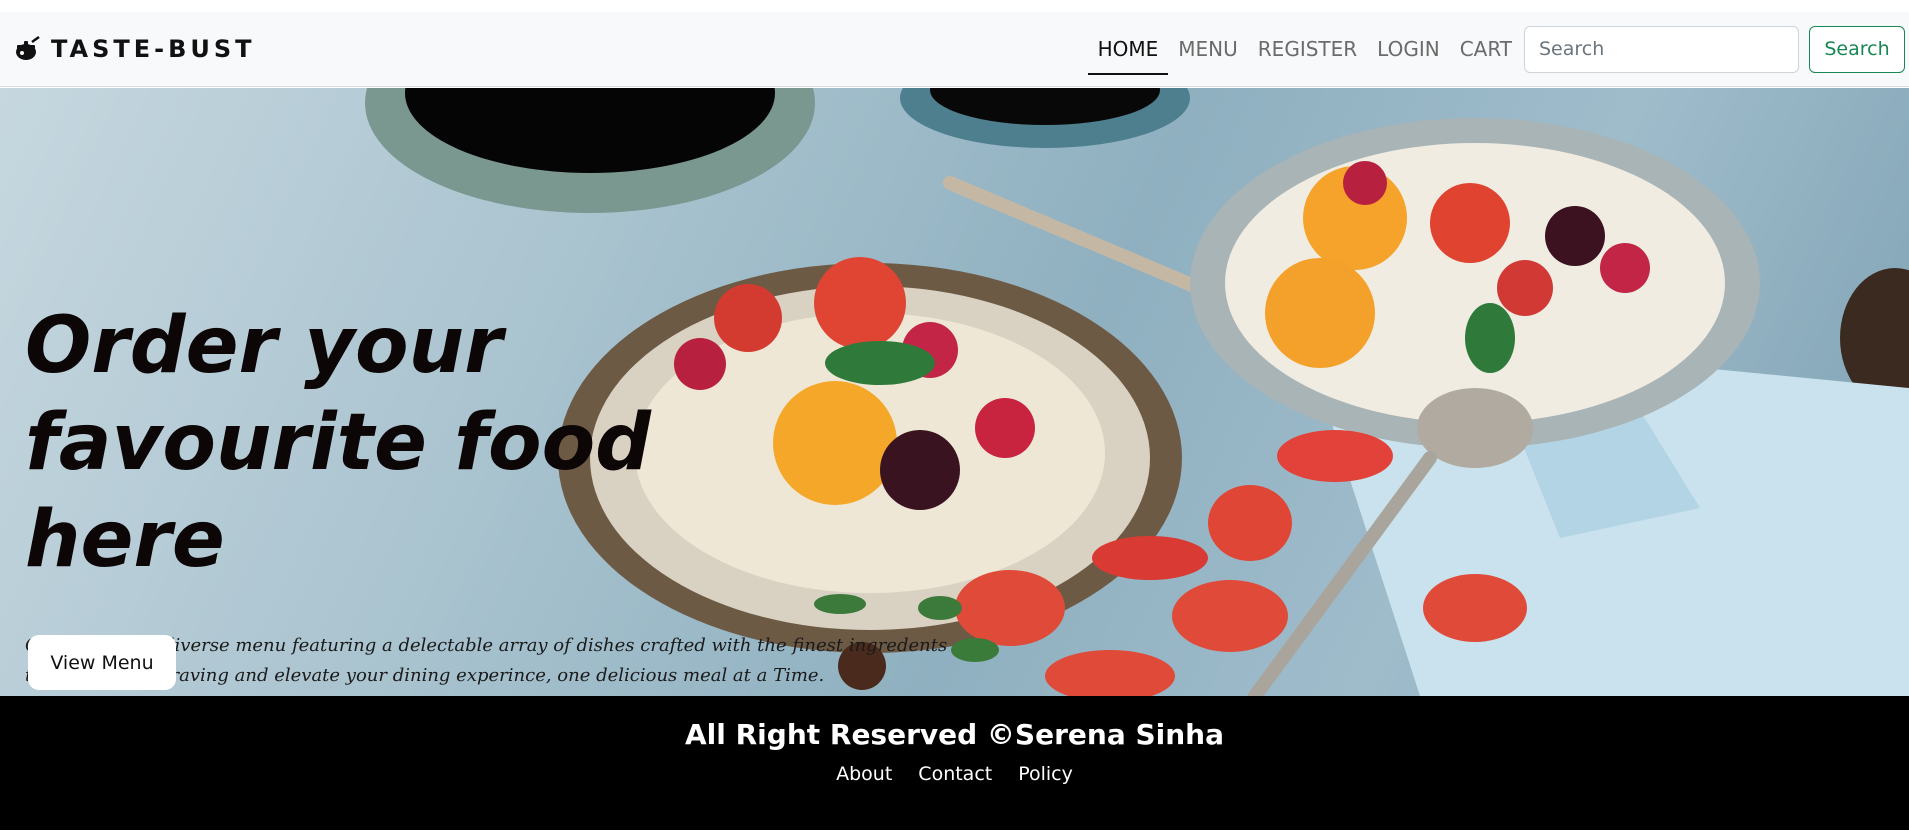 The width and height of the screenshot is (1909, 831). What do you see at coordinates (864, 774) in the screenshot?
I see `footer-link-about: About` at bounding box center [864, 774].